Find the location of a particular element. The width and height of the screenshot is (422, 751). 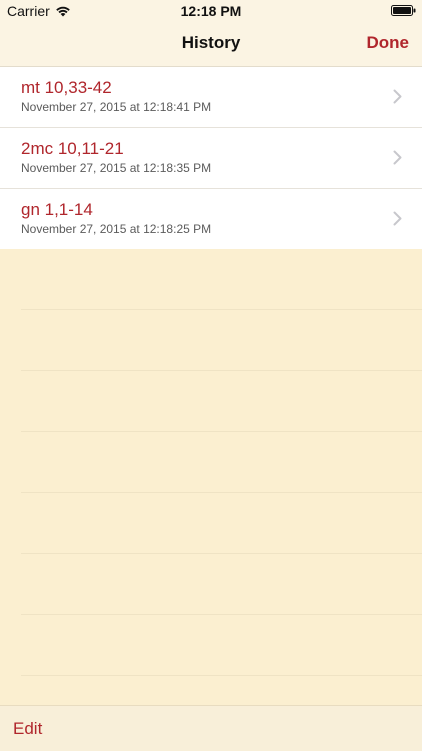

done-button: Done is located at coordinates (388, 43).